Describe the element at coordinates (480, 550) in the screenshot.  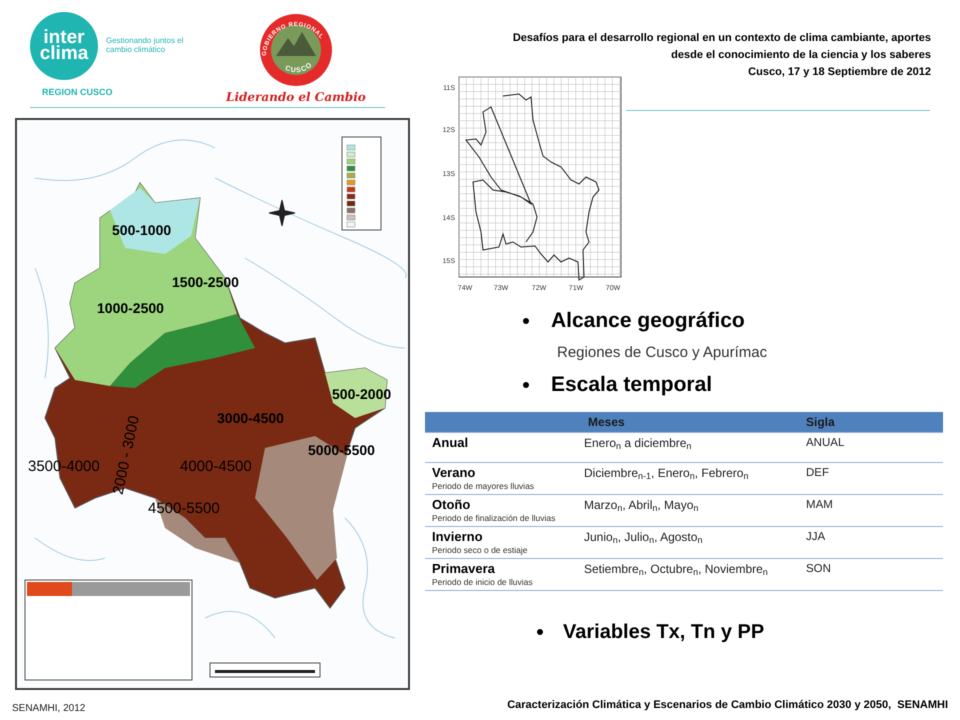
I see `season-note: Periodo seco o de estiaje` at that location.